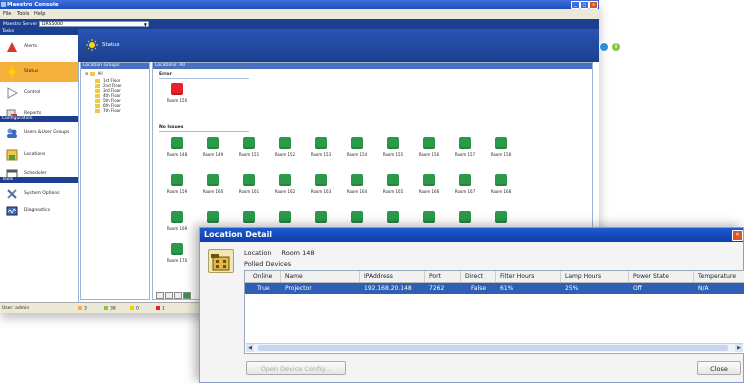 The width and height of the screenshot is (744, 383). I want to click on room-label: Room 168, so click(501, 191).